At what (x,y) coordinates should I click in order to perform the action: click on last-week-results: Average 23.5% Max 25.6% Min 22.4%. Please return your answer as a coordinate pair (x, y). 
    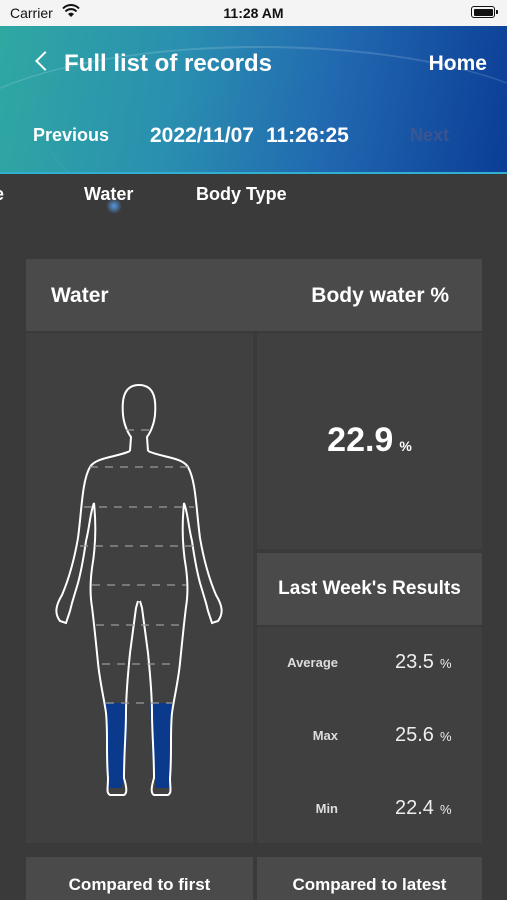
    Looking at the image, I should click on (369, 735).